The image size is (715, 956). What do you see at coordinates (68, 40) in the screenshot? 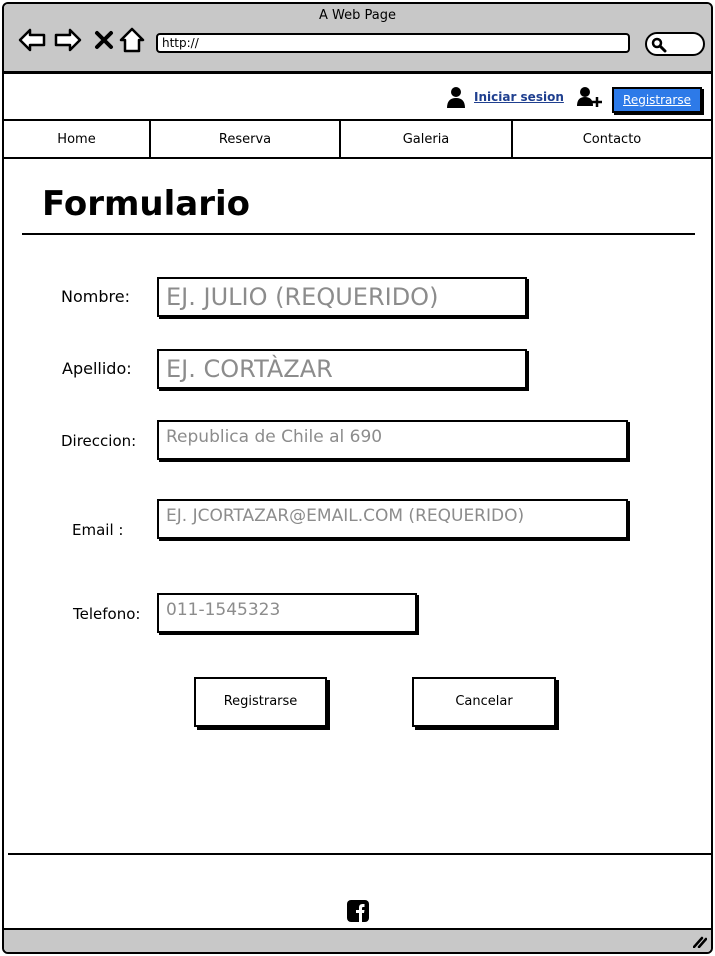
I see `arrow-right-icon` at bounding box center [68, 40].